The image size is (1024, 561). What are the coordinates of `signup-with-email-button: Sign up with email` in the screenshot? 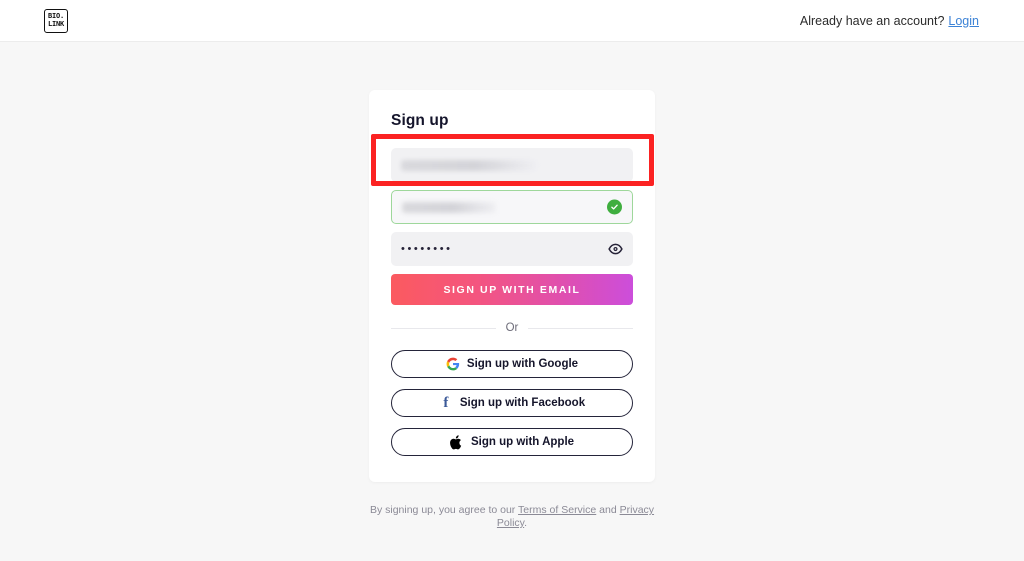 It's located at (512, 289).